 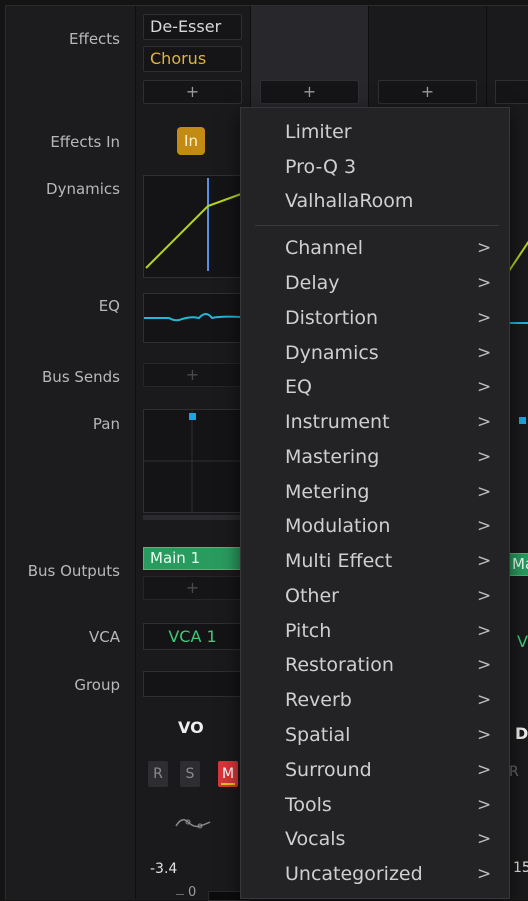 I want to click on label-effects: Effects, so click(x=94, y=39).